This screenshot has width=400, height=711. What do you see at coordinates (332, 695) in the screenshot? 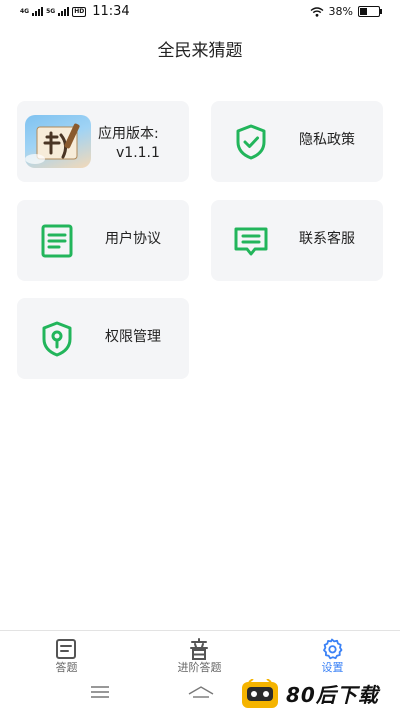
I see `watermark-text: 80后下载` at bounding box center [332, 695].